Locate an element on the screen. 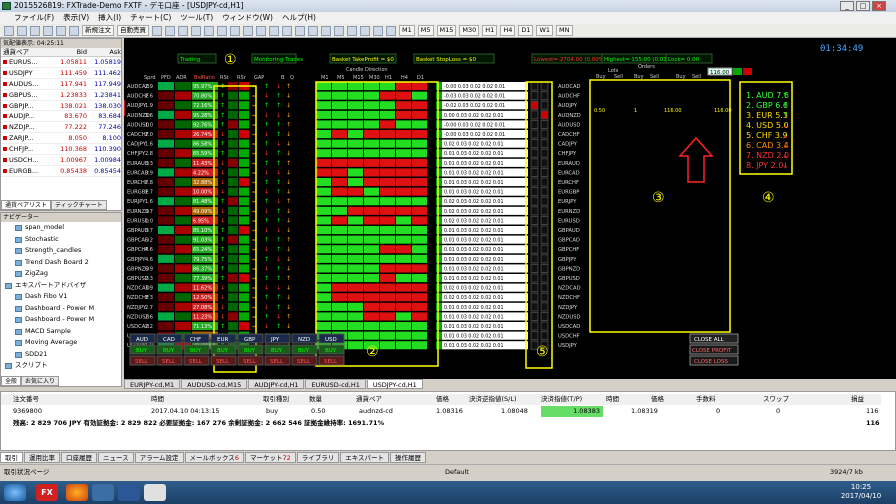  timeframe-w1: W1 is located at coordinates (545, 30).